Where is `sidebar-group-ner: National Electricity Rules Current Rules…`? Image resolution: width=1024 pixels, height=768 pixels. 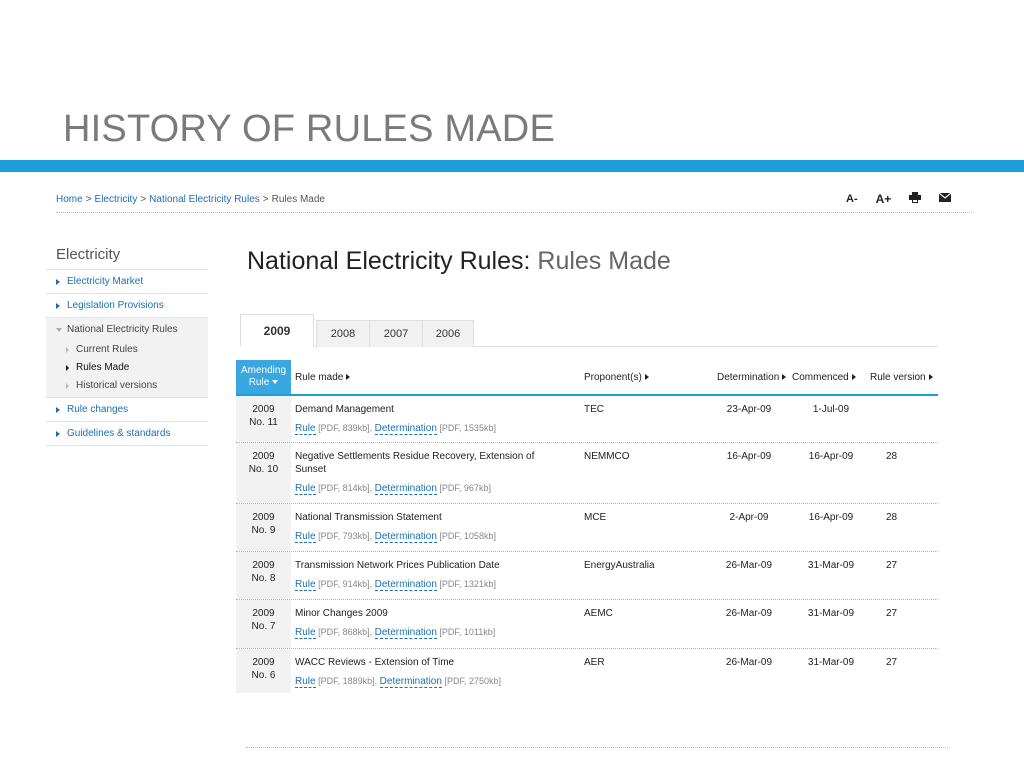
sidebar-group-ner: National Electricity Rules Current Rules… is located at coordinates (127, 358).